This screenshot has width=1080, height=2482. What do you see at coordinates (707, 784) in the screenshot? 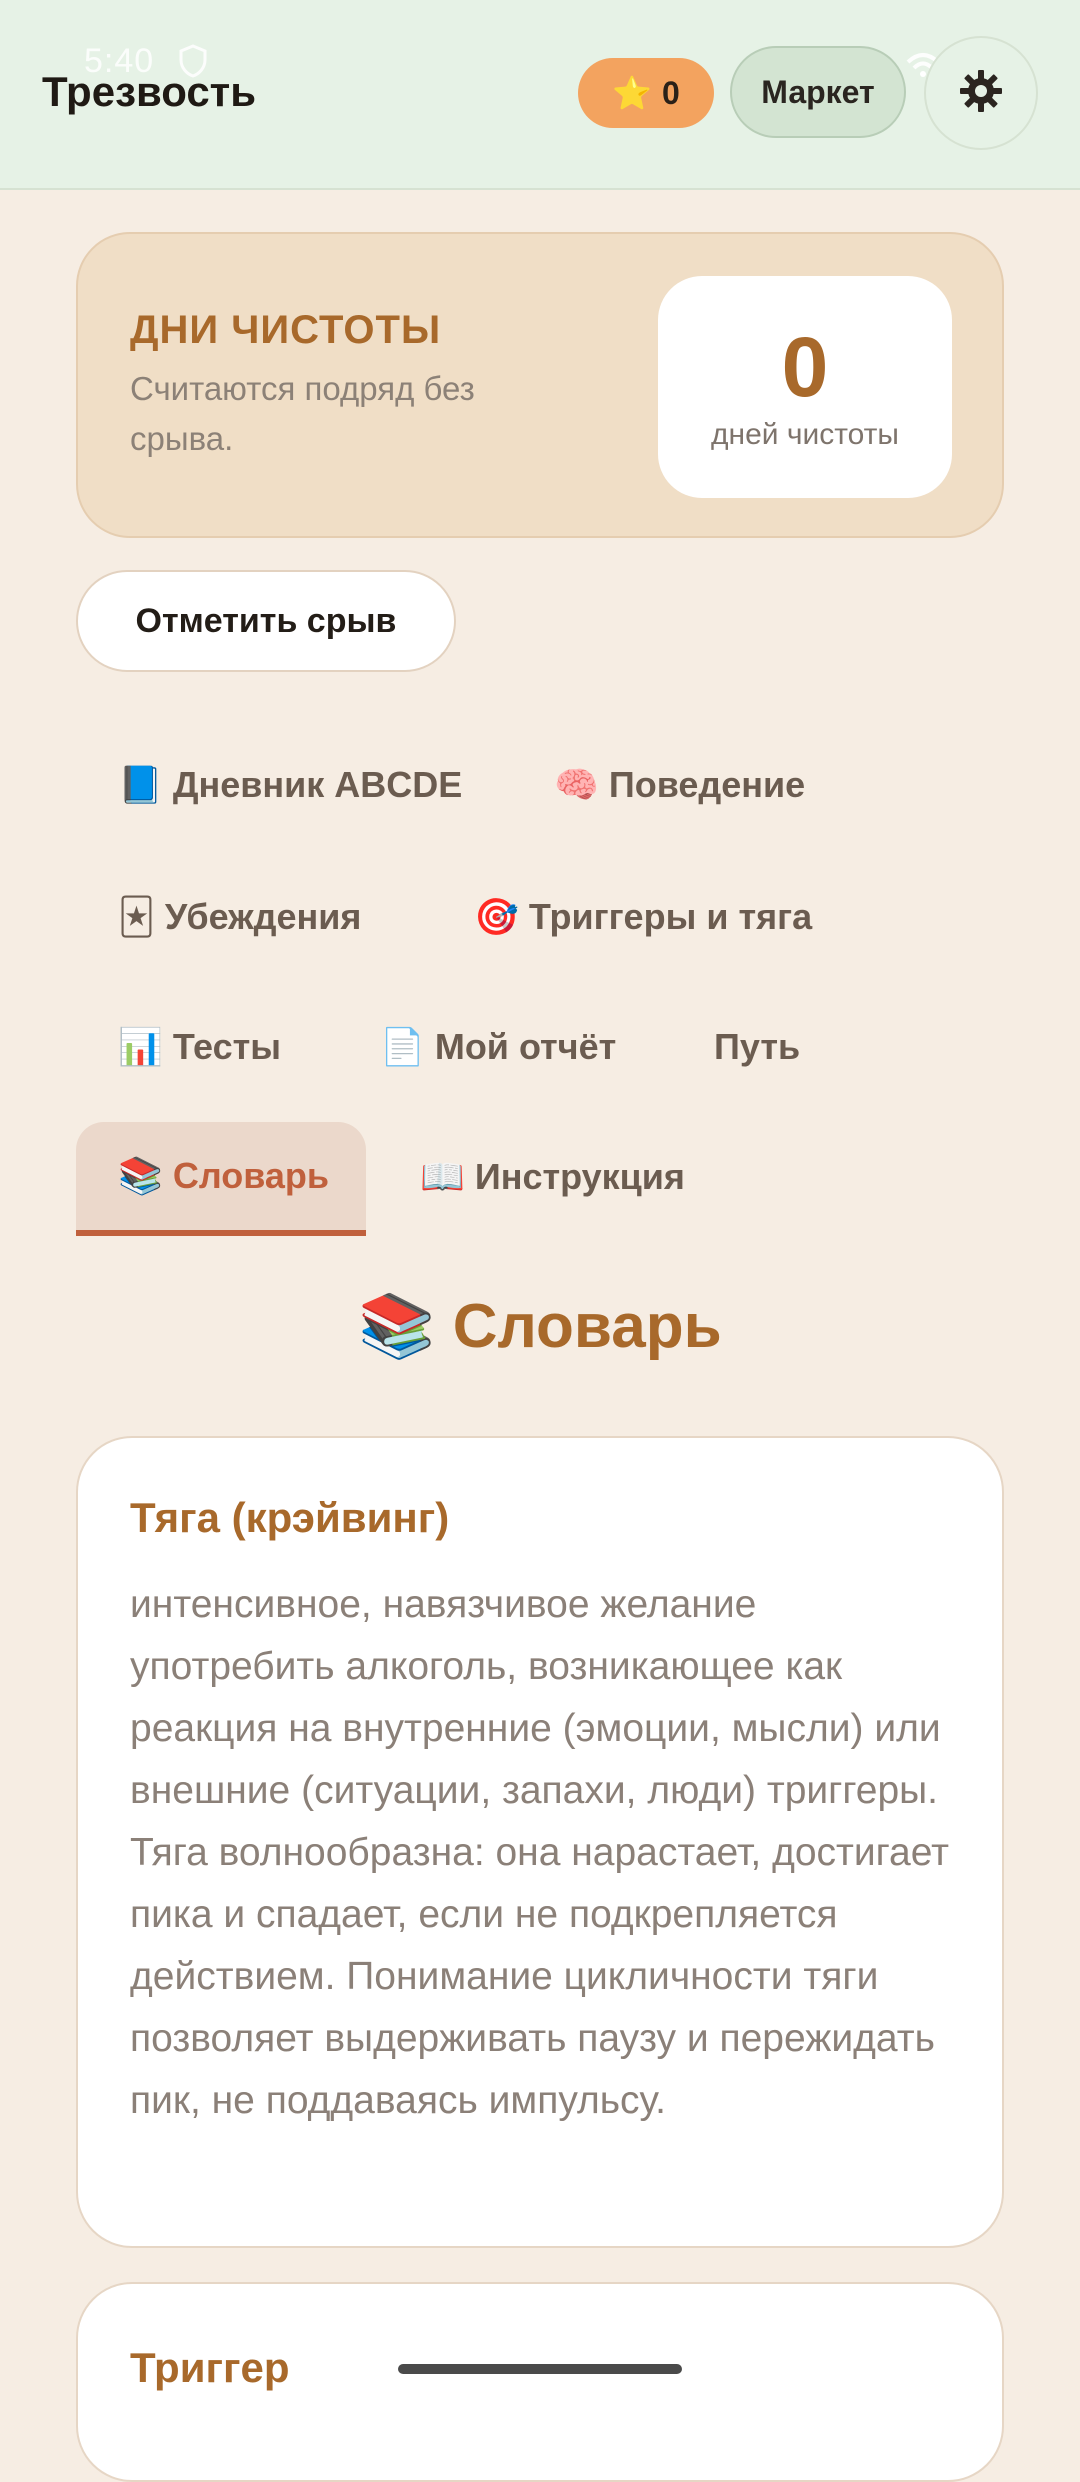
I see `tab-label: Поведение` at bounding box center [707, 784].